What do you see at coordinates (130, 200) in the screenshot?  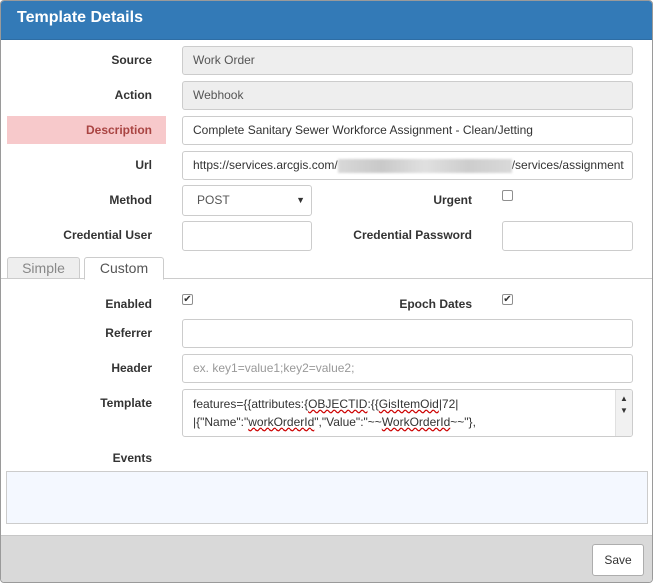 I see `method-label: Method` at bounding box center [130, 200].